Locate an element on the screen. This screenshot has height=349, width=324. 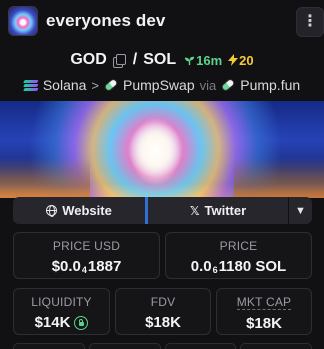
token-name: everyones dev is located at coordinates (106, 20).